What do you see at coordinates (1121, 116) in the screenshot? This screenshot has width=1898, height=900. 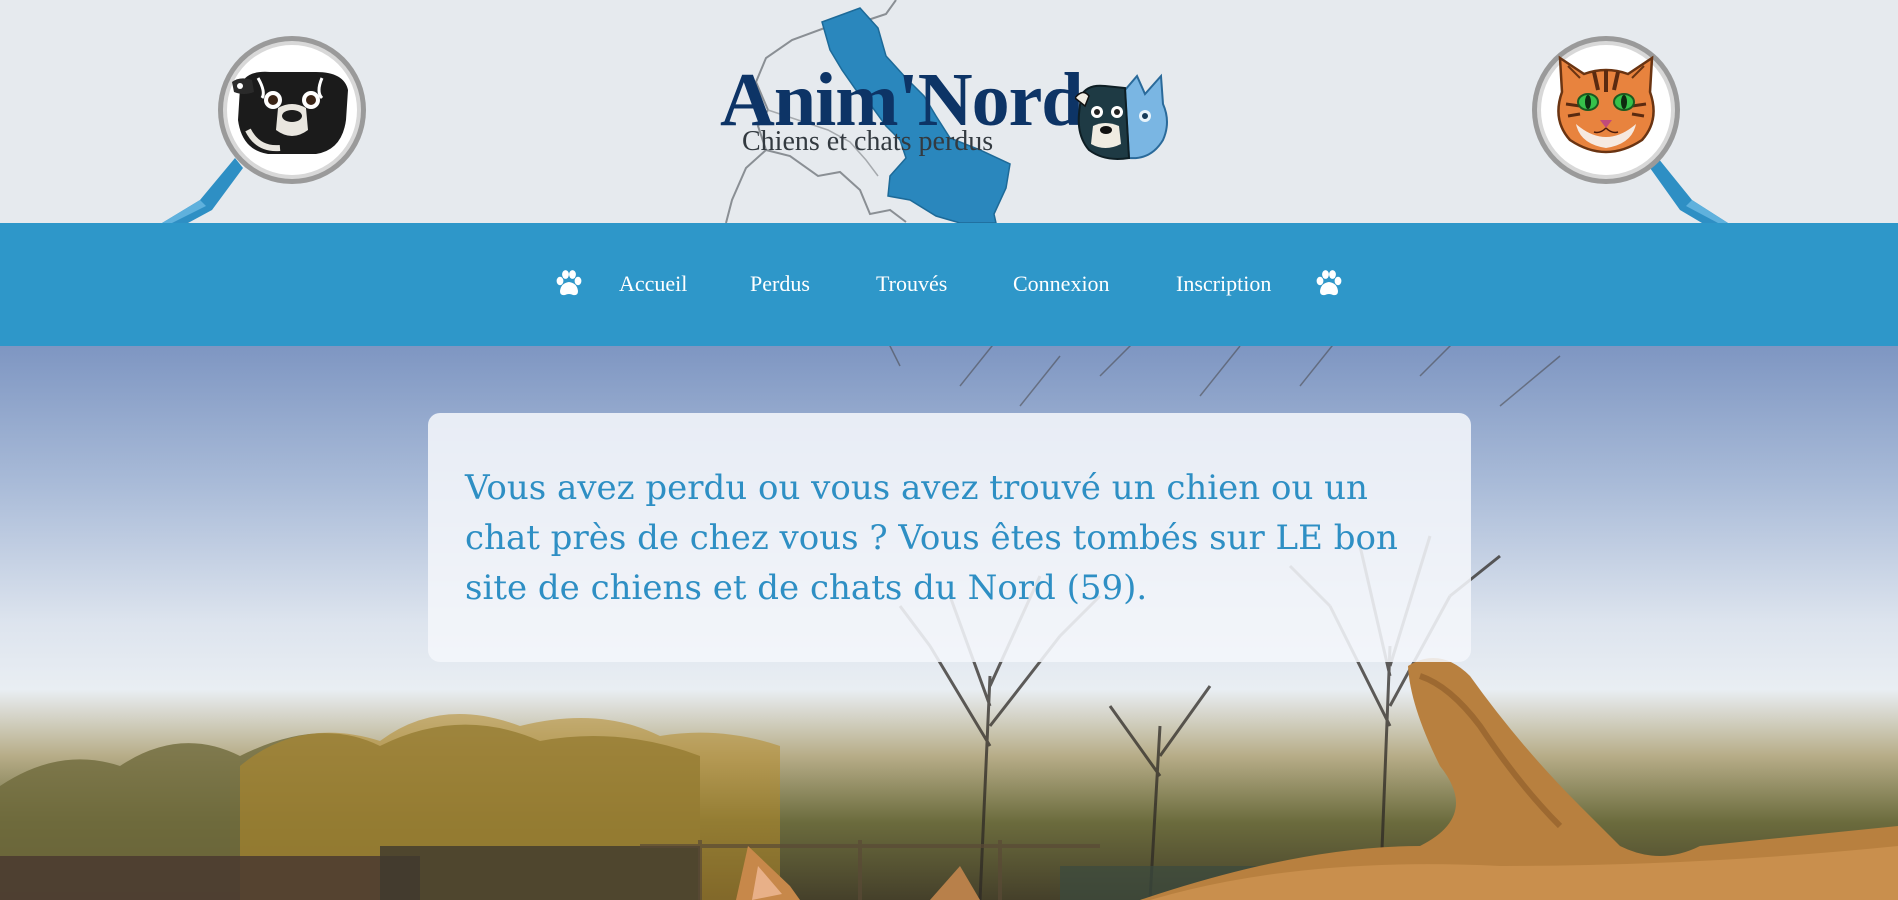 I see `dog-cat-mascot-icon` at bounding box center [1121, 116].